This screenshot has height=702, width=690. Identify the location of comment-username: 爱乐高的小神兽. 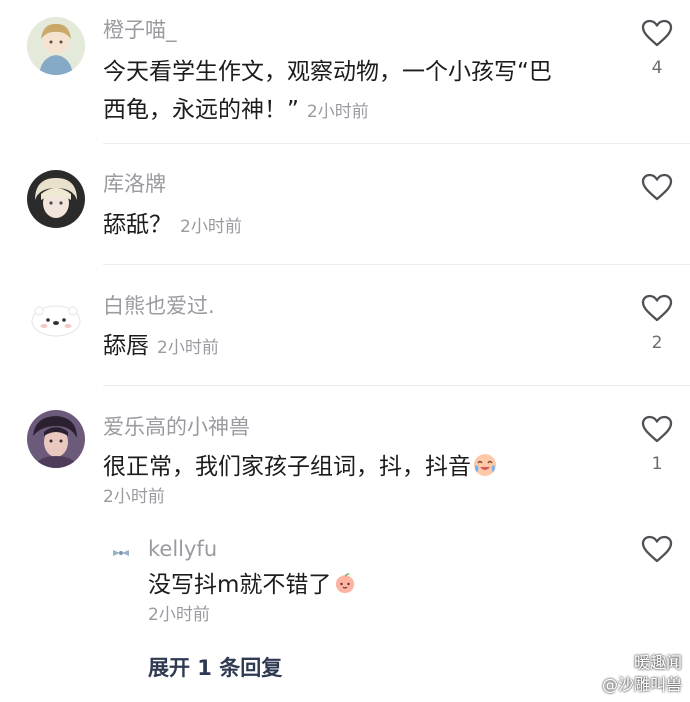
(176, 427).